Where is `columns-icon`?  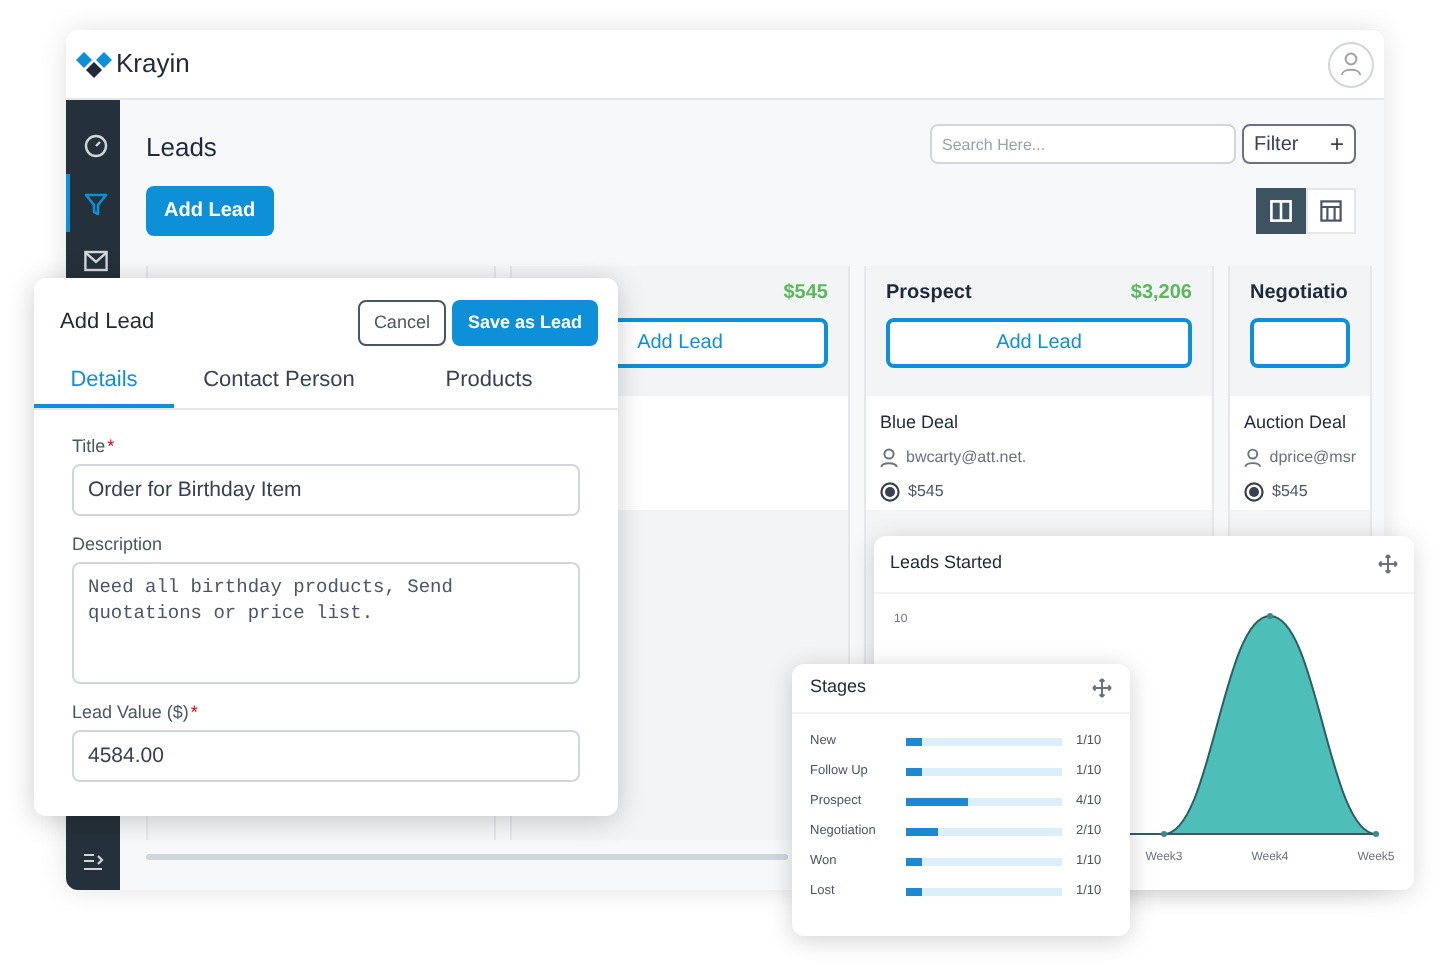 columns-icon is located at coordinates (1281, 210).